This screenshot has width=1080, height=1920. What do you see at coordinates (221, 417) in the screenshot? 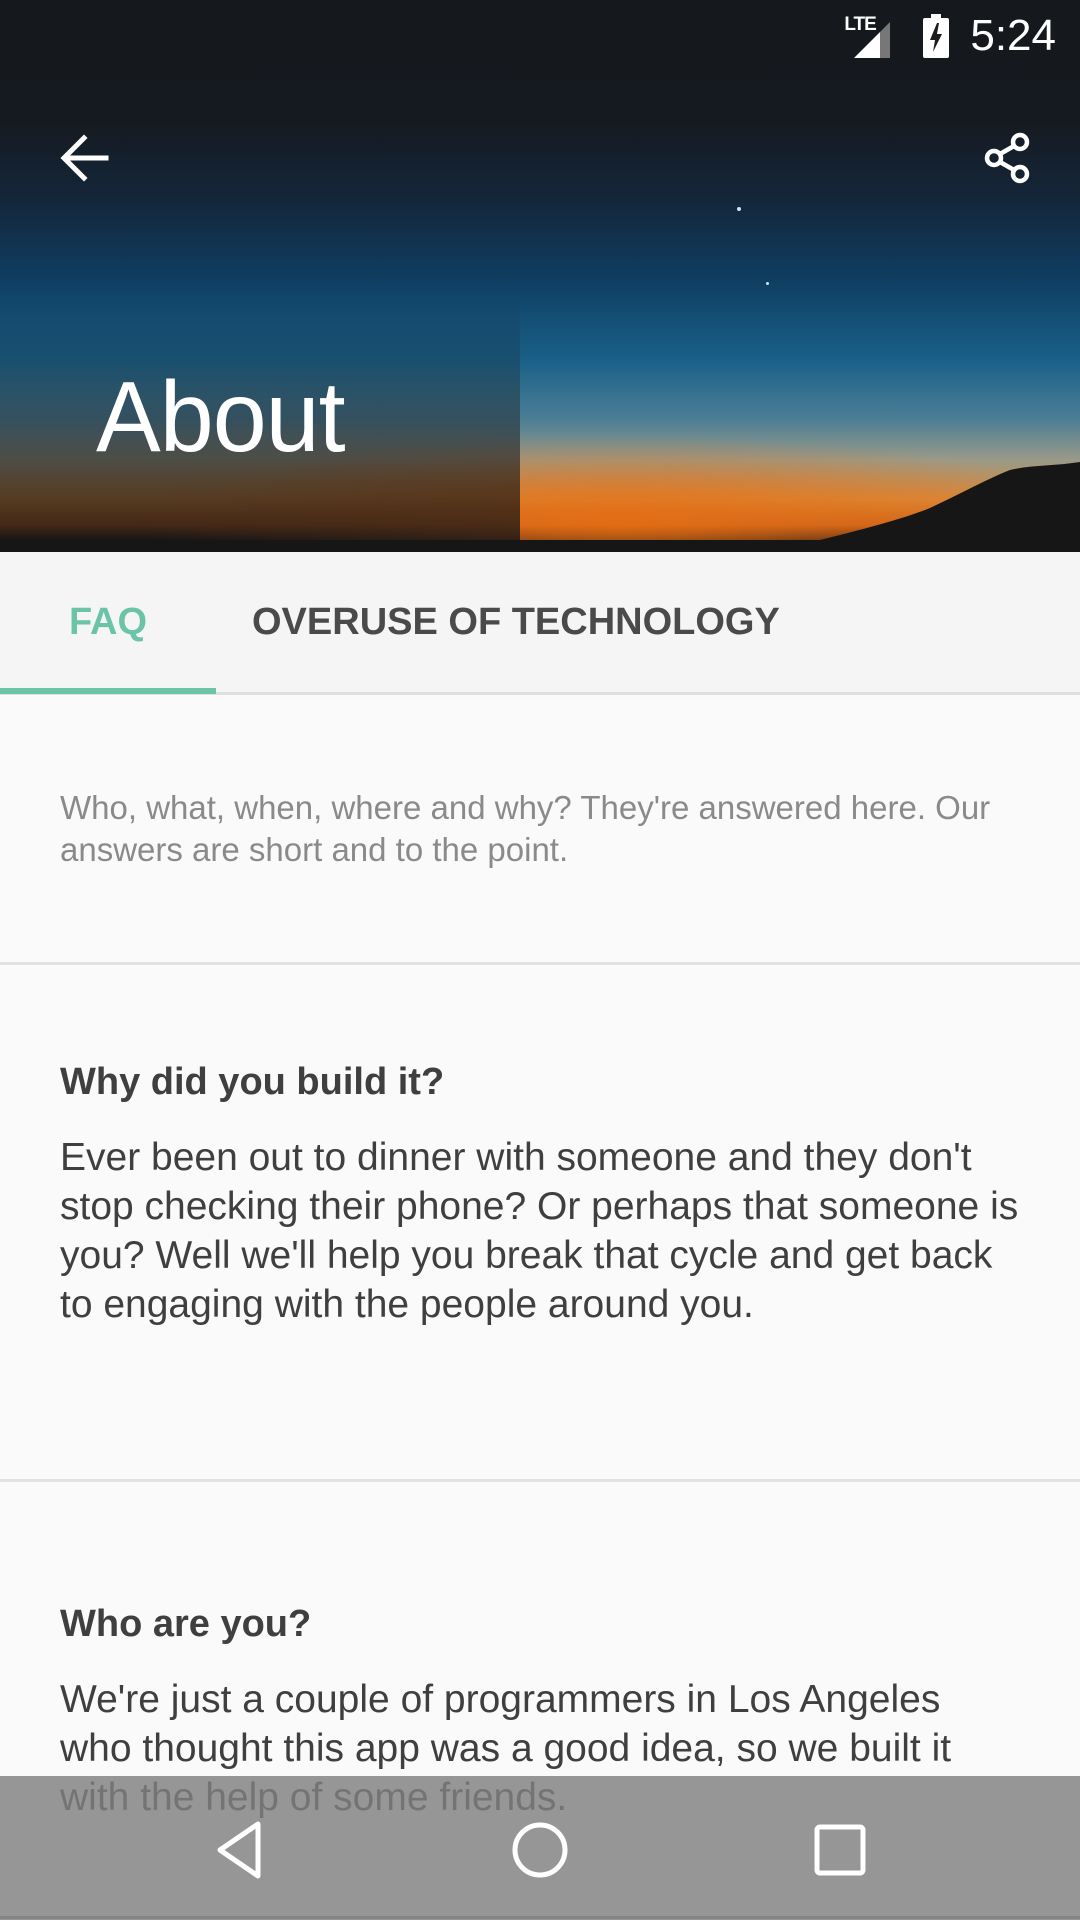
I see `page-title: About` at bounding box center [221, 417].